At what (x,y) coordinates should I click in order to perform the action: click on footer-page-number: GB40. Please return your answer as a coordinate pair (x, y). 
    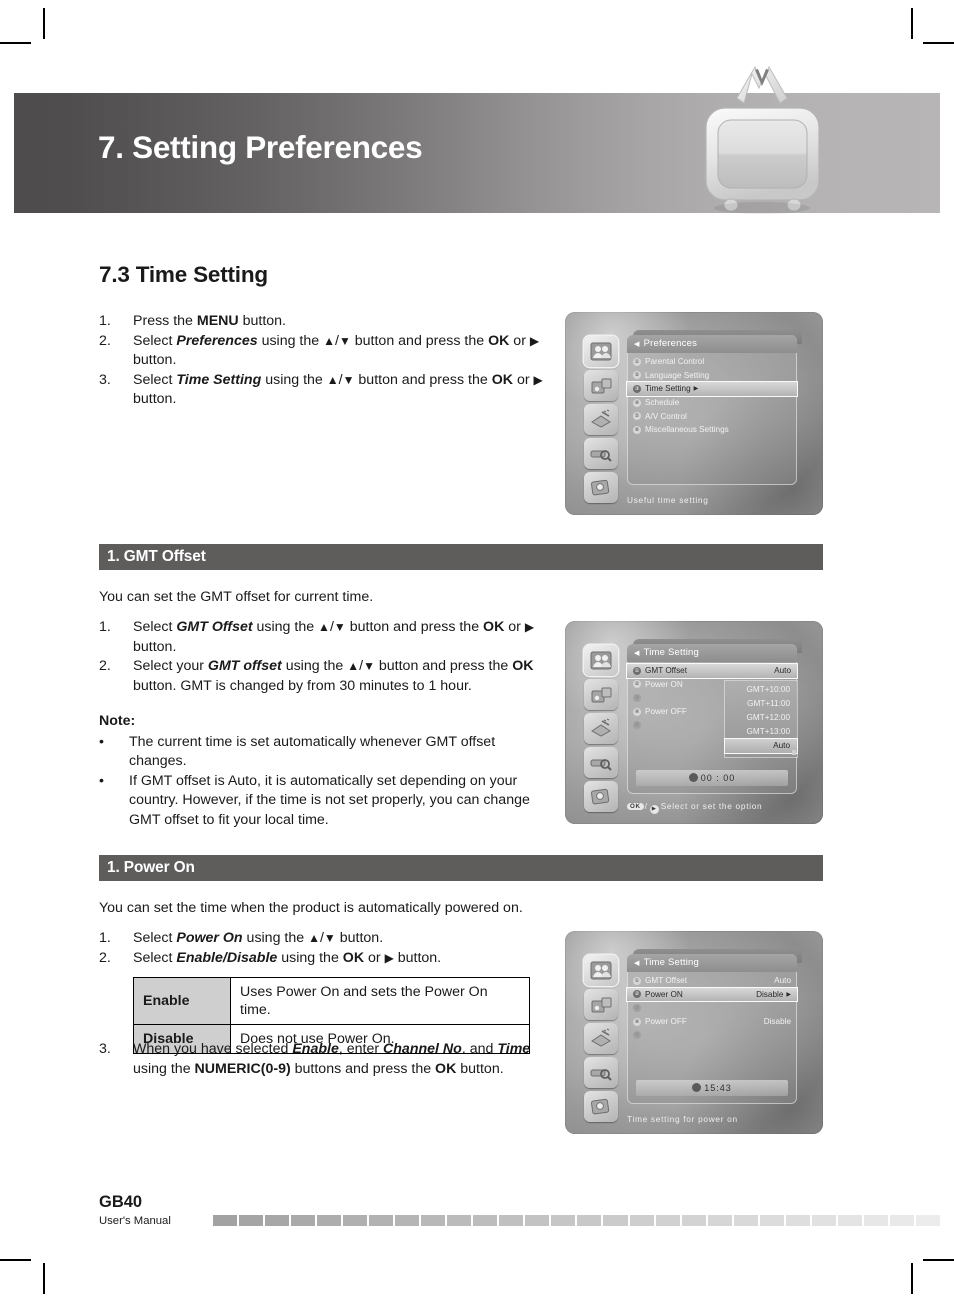
    Looking at the image, I should click on (121, 1202).